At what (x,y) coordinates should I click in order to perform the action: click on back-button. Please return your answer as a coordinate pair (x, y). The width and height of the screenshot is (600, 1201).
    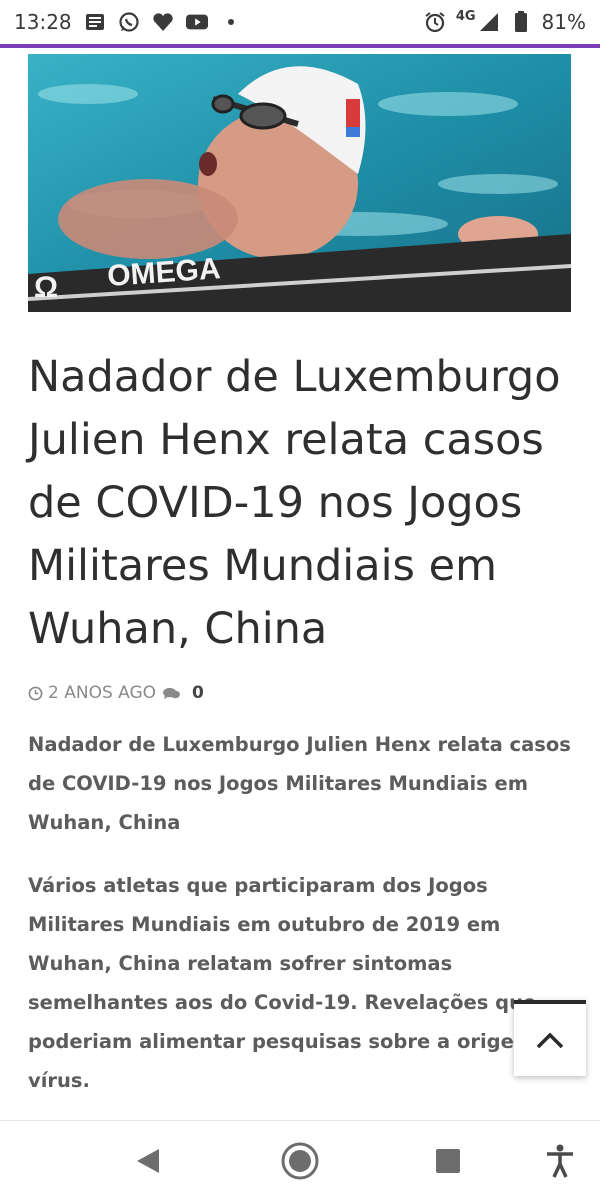
    Looking at the image, I should click on (148, 1161).